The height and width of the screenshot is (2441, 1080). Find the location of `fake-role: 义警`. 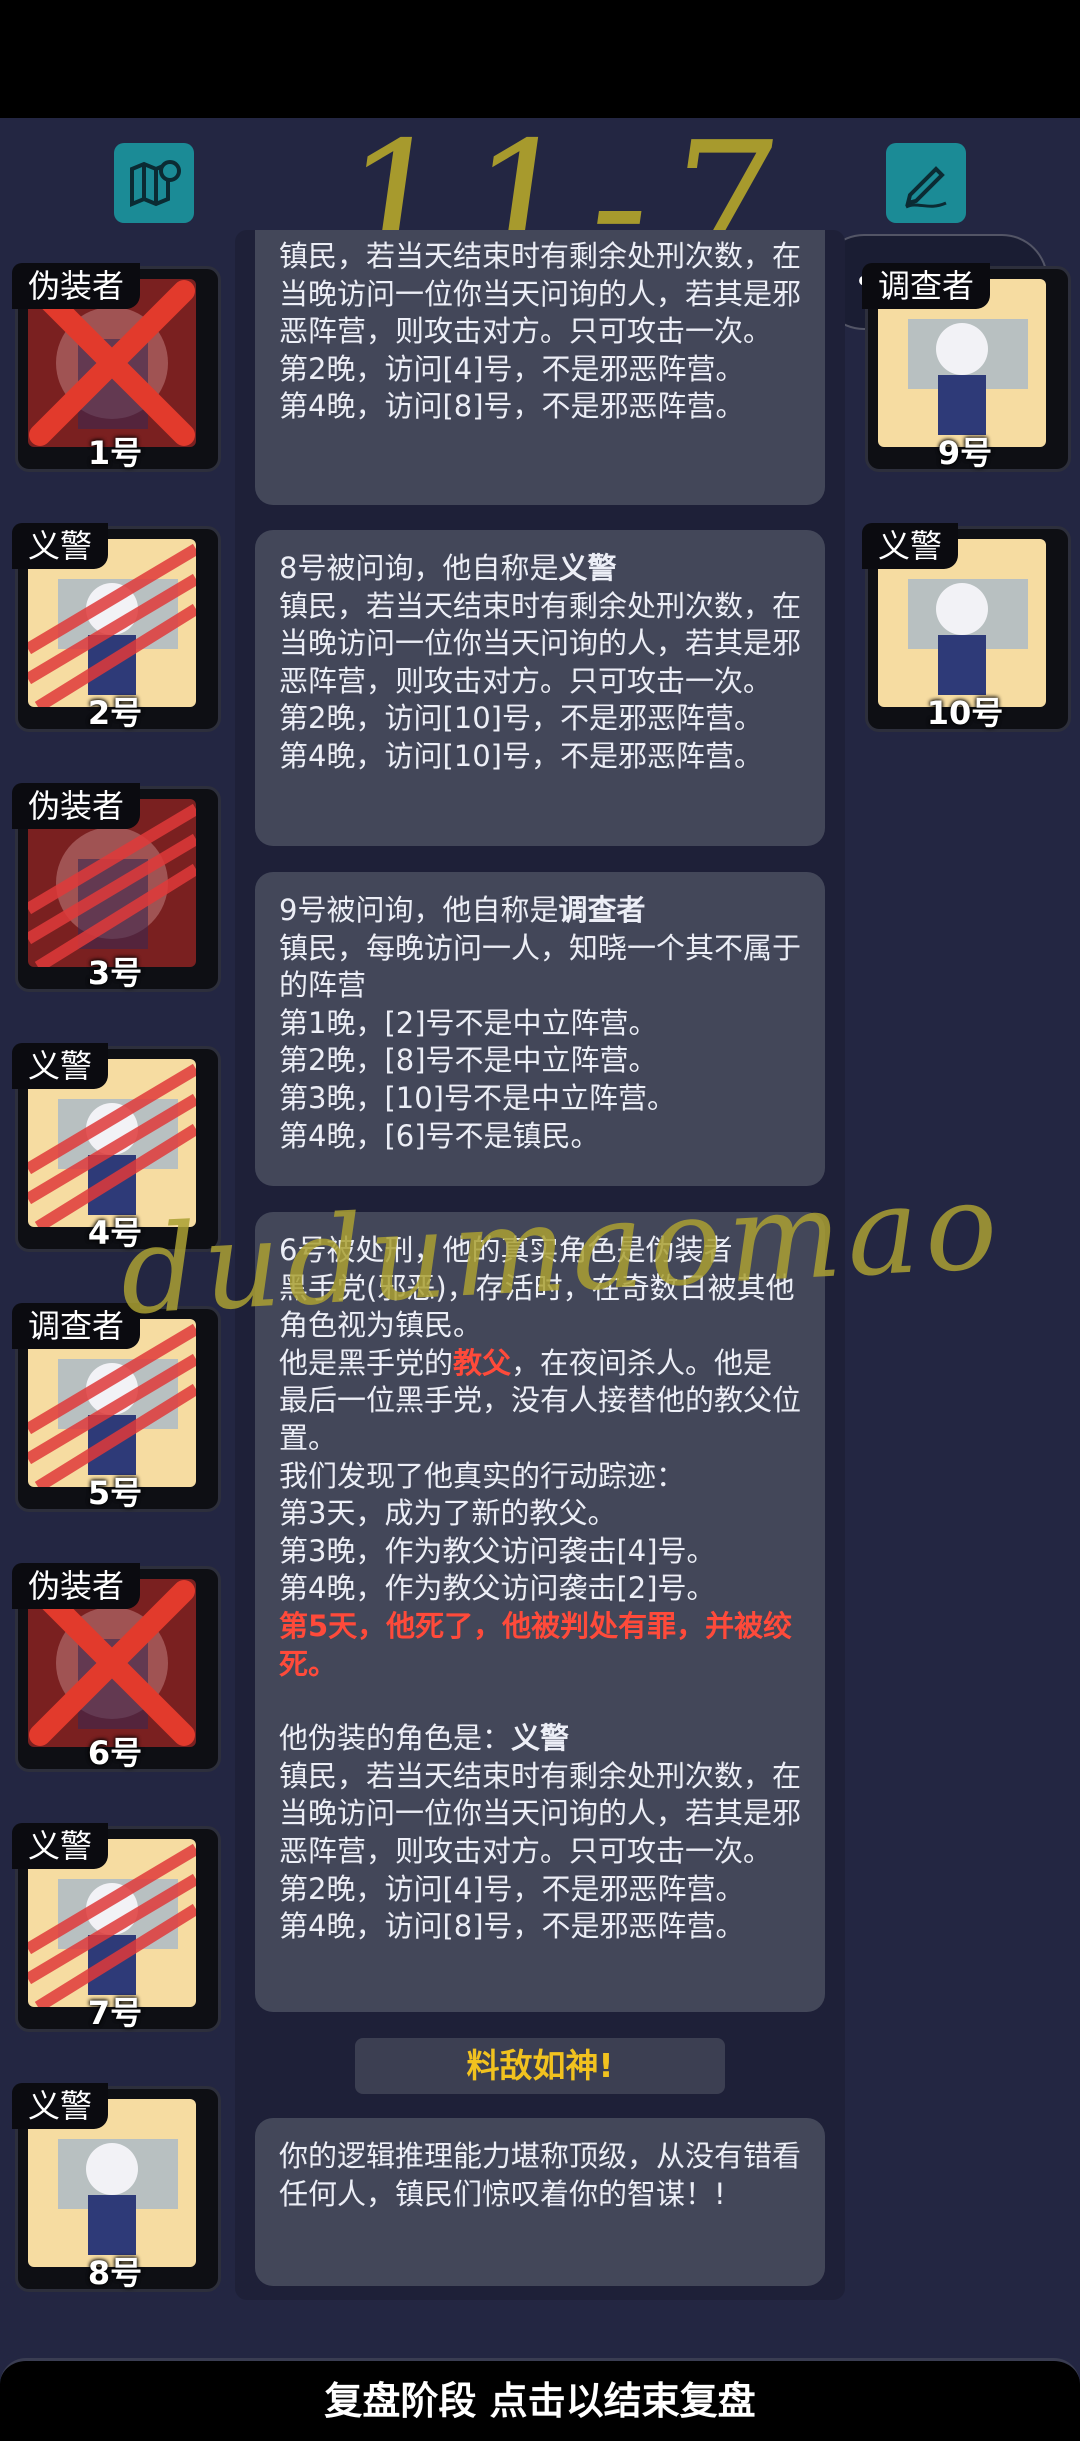

fake-role: 义警 is located at coordinates (540, 1738).